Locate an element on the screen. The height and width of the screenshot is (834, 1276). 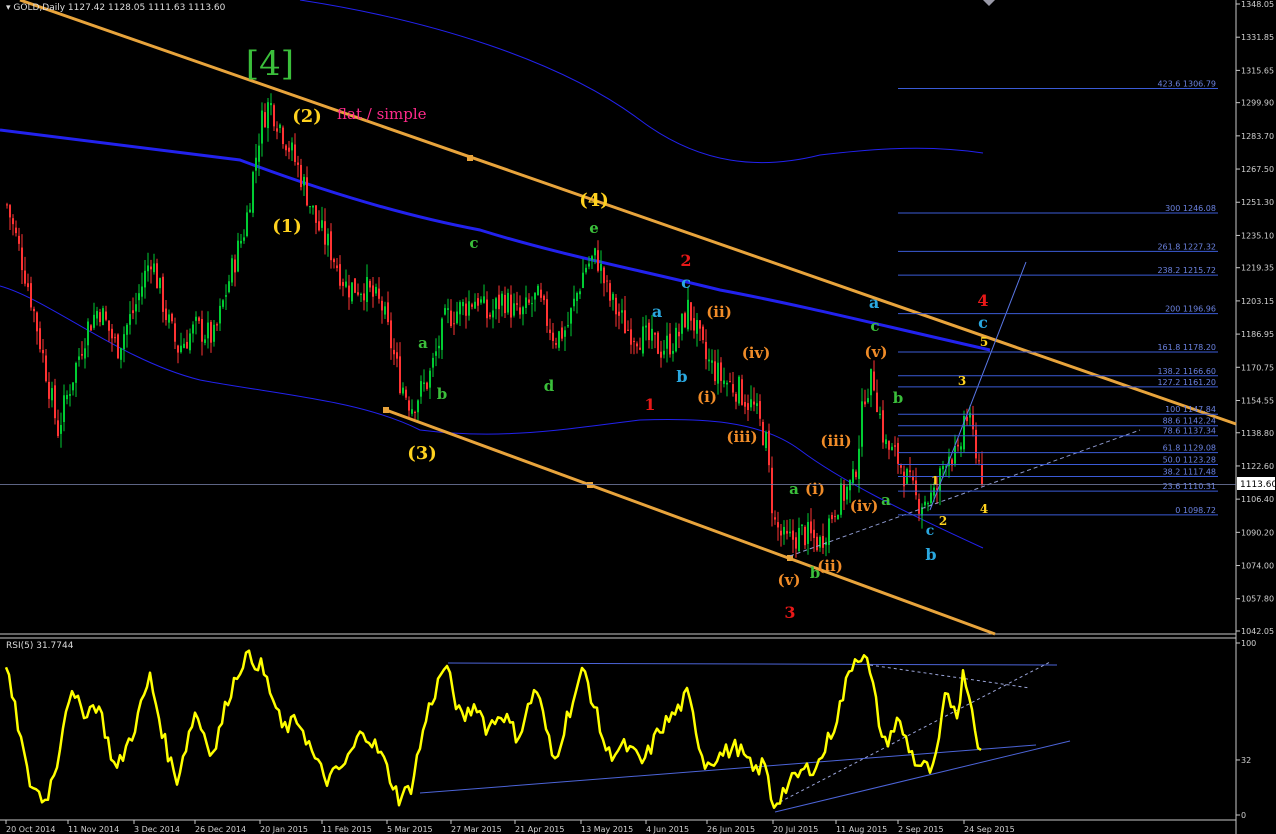
wave-label: (v) is located at coordinates (789, 580).